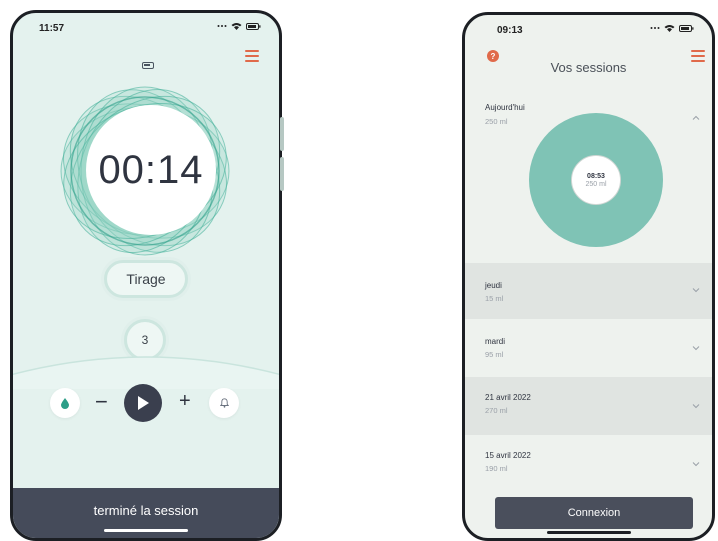  I want to click on entry-time: 08:53, so click(596, 176).